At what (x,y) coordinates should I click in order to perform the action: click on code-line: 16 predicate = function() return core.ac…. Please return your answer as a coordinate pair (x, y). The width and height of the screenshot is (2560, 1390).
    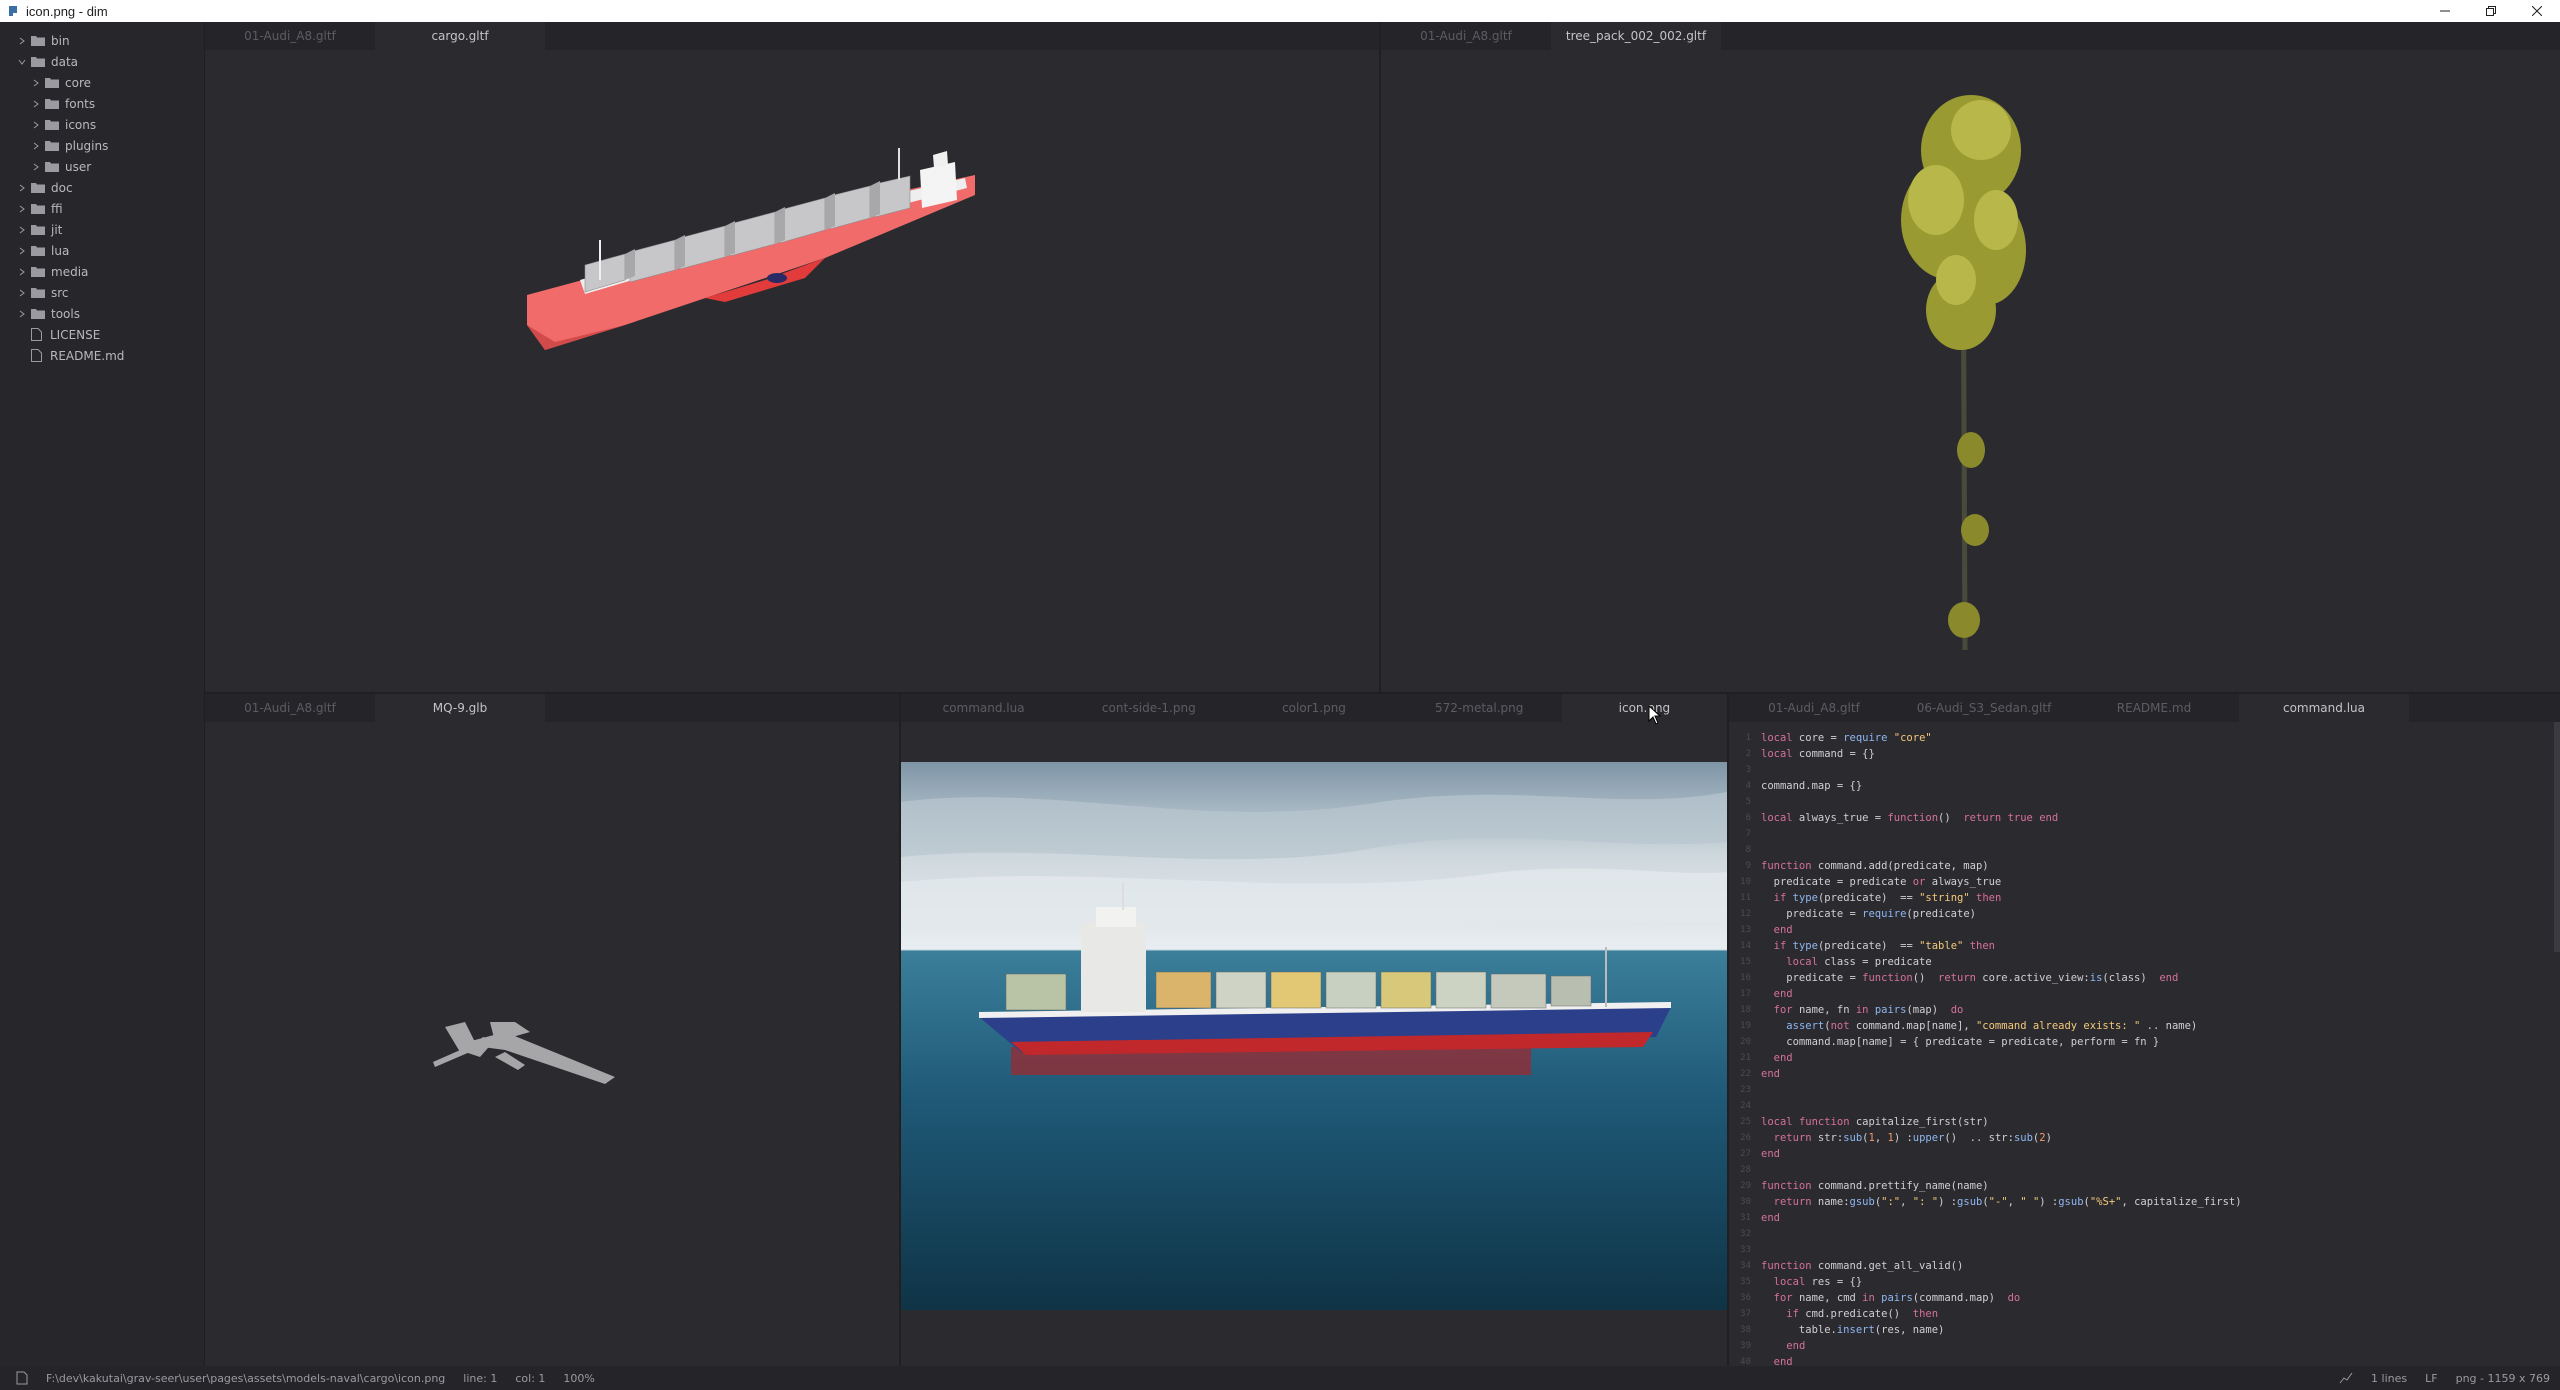
    Looking at the image, I should click on (2144, 978).